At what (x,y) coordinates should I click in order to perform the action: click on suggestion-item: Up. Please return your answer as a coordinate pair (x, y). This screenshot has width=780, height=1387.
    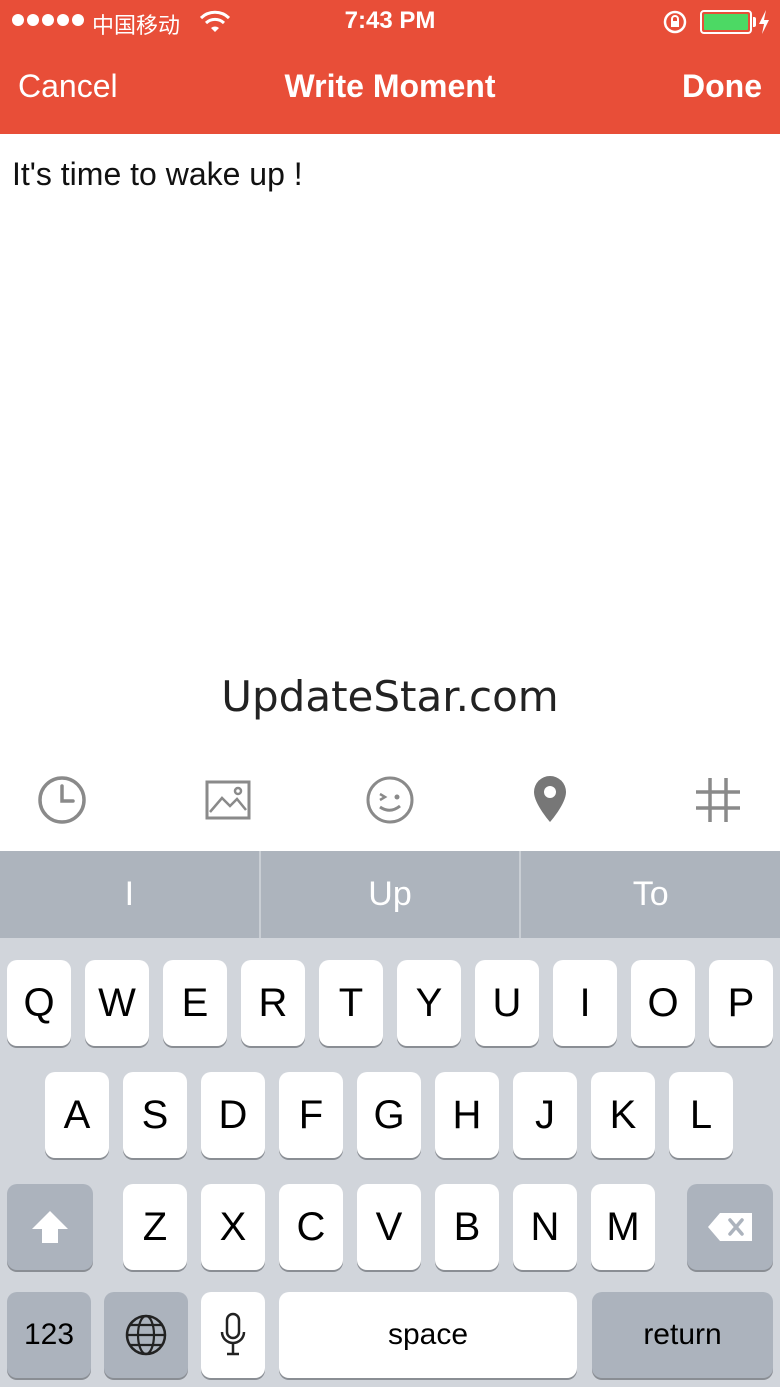
    Looking at the image, I should click on (391, 894).